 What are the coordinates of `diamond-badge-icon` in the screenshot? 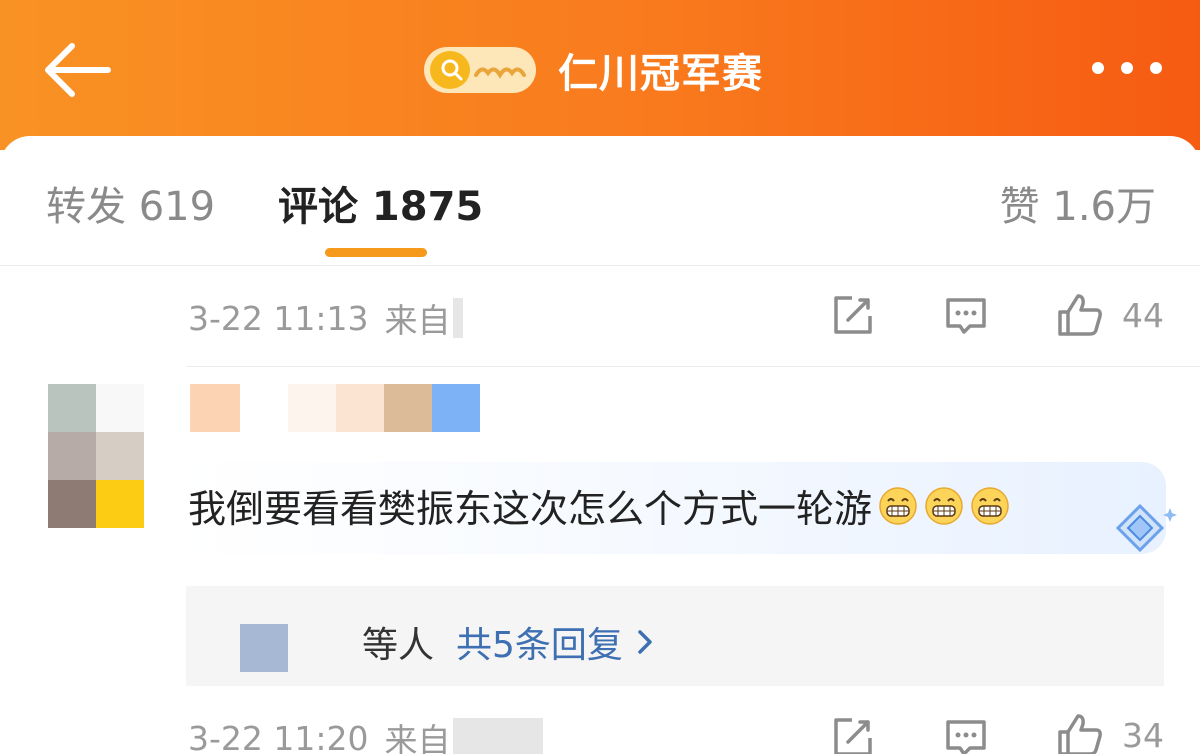 It's located at (1146, 528).